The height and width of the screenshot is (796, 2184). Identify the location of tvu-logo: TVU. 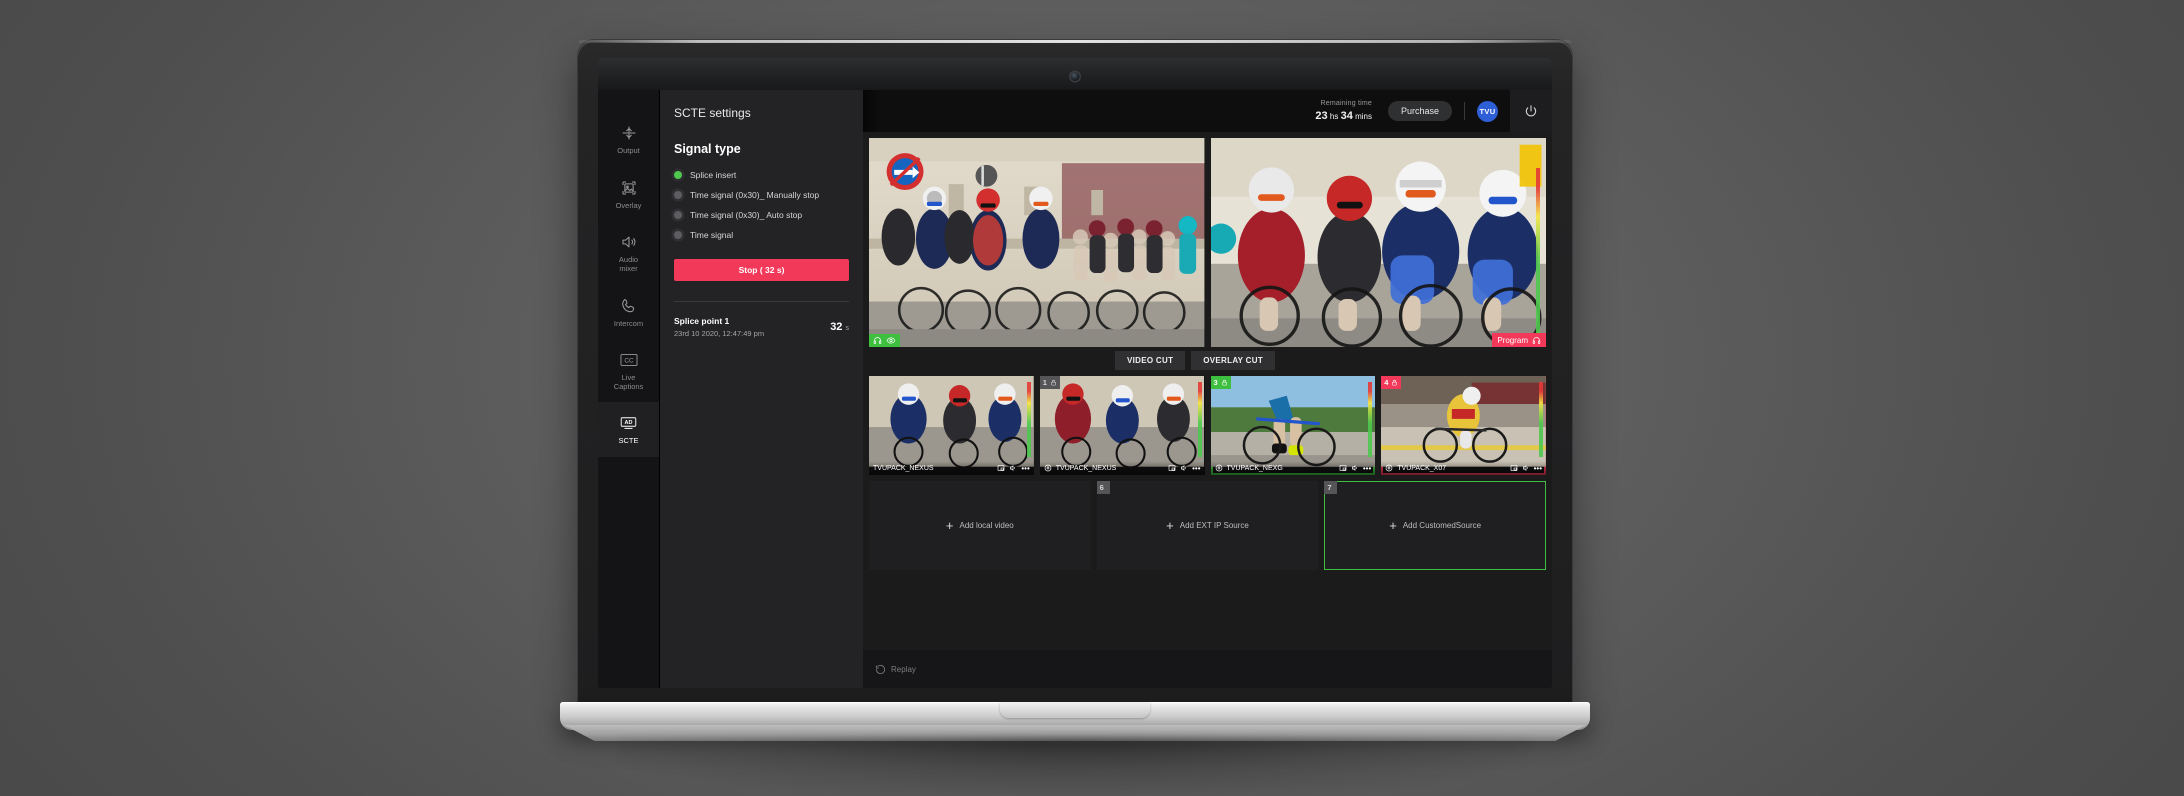
(1487, 111).